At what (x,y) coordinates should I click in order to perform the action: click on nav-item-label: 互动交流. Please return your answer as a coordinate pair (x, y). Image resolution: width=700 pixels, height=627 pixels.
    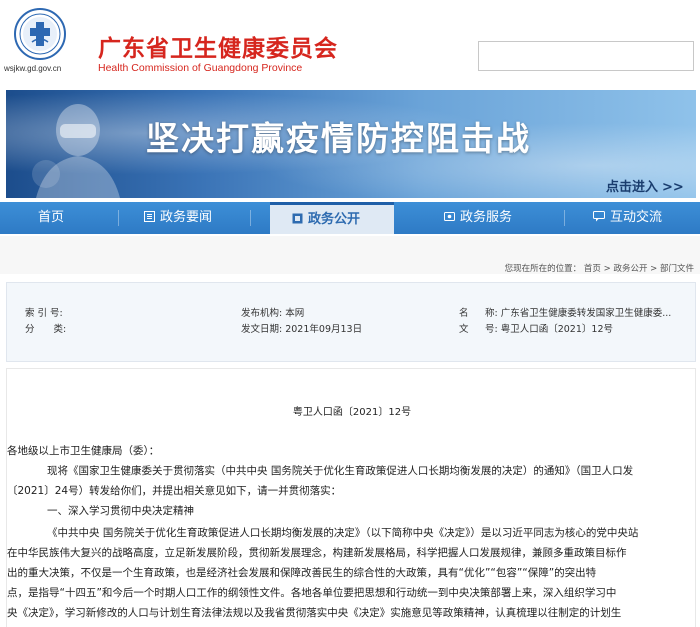
    Looking at the image, I should click on (636, 217).